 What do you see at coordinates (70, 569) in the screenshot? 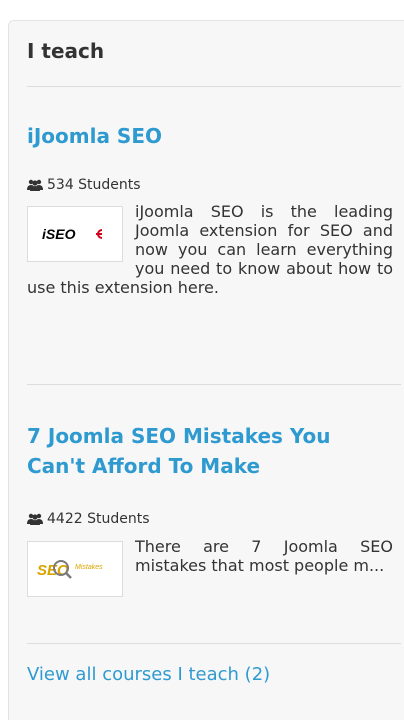
I see `seo-mistakes-logo-icon: SEO Mistakes` at bounding box center [70, 569].